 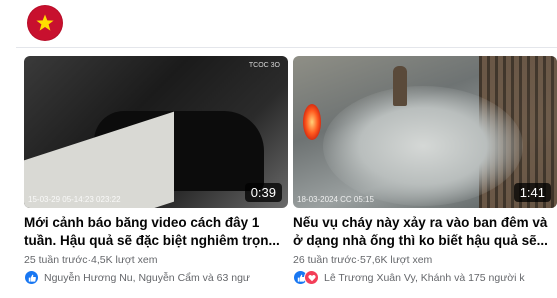 I want to click on header-divider, so click(x=286, y=47).